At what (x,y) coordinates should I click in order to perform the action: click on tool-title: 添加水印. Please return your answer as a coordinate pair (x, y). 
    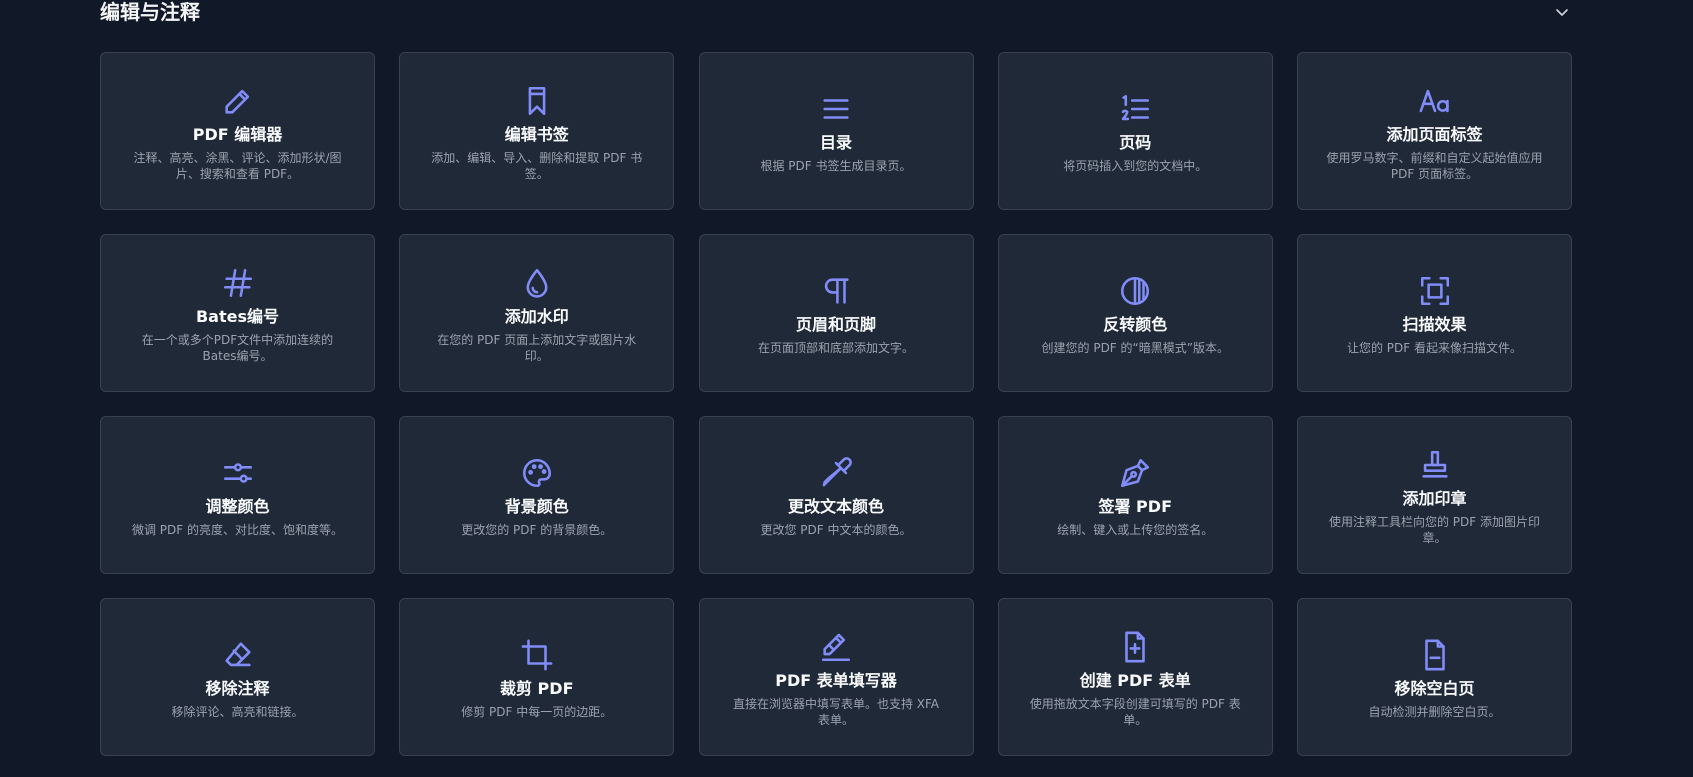
    Looking at the image, I should click on (536, 316).